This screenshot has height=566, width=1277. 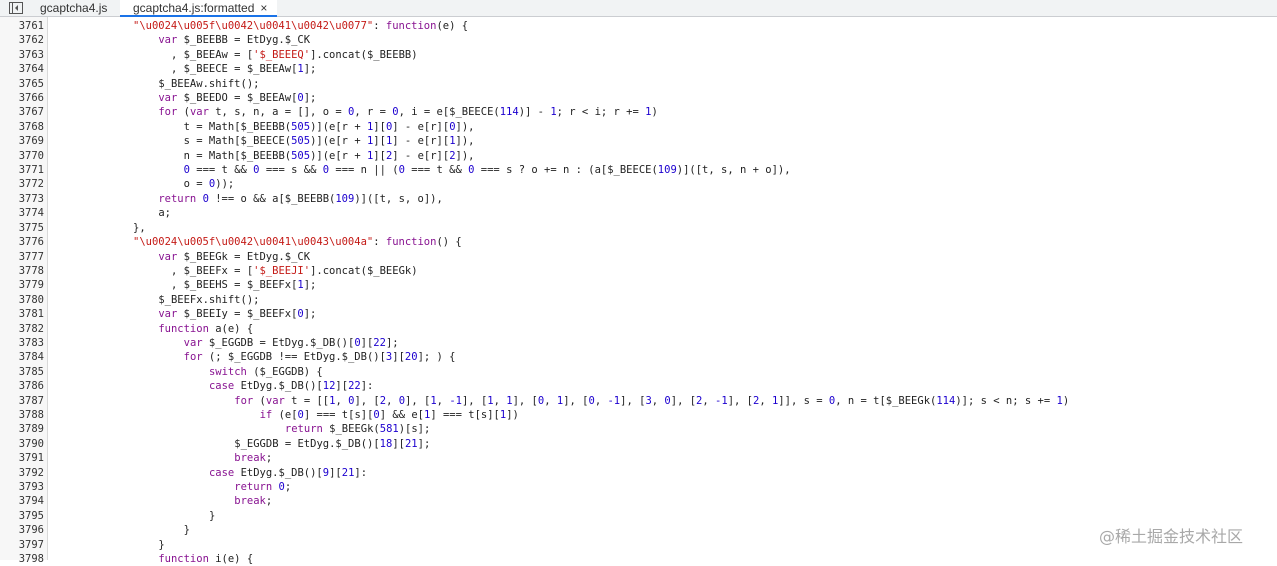 What do you see at coordinates (237, 314) in the screenshot?
I see `code-text: var $_BEEIy = $_BEEFx[0];` at bounding box center [237, 314].